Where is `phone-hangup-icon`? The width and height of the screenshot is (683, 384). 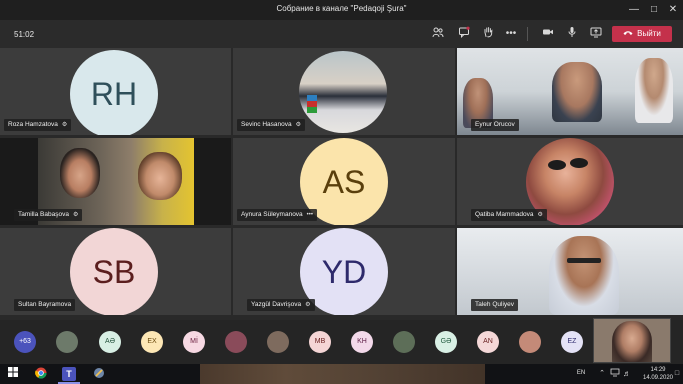 phone-hangup-icon is located at coordinates (628, 34).